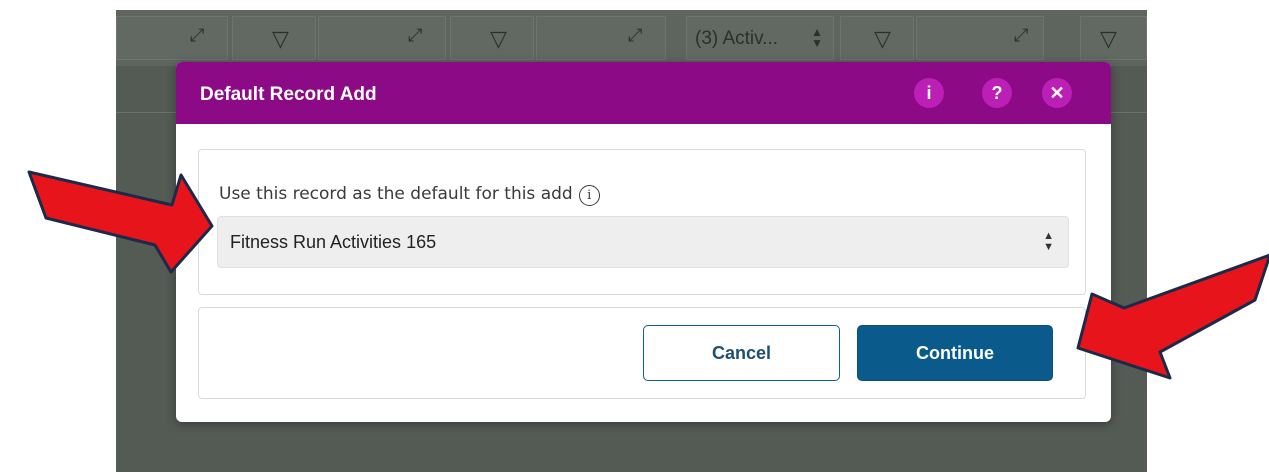 The image size is (1269, 472). I want to click on left-annotation-arrow, so click(120, 222).